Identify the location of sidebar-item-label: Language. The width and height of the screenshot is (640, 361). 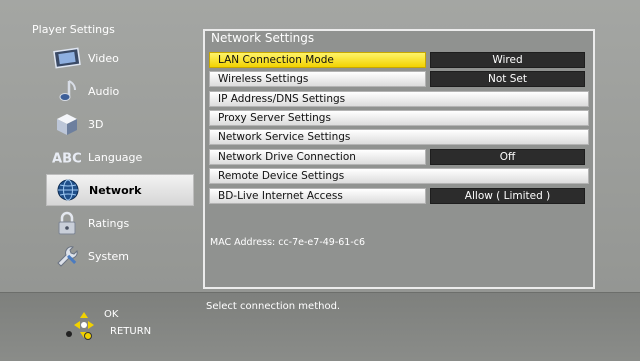
(115, 157).